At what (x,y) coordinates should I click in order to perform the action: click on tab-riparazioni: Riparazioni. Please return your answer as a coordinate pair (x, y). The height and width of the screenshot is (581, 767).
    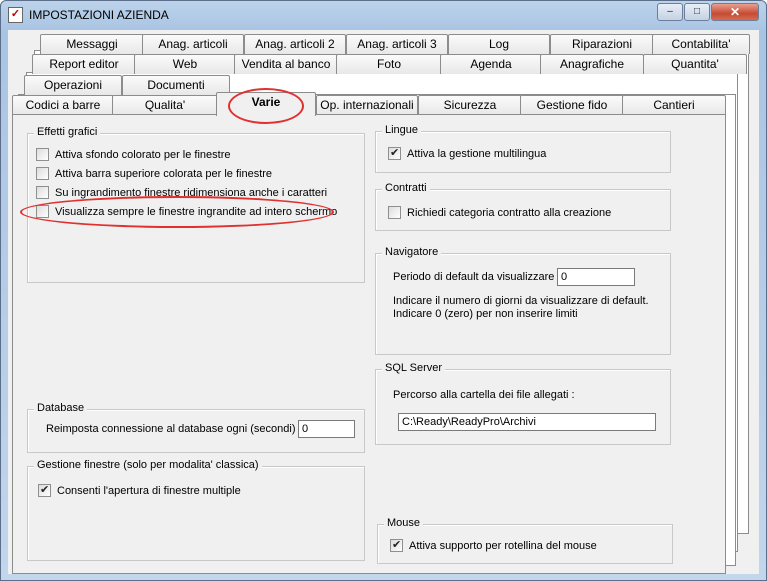
    Looking at the image, I should click on (602, 44).